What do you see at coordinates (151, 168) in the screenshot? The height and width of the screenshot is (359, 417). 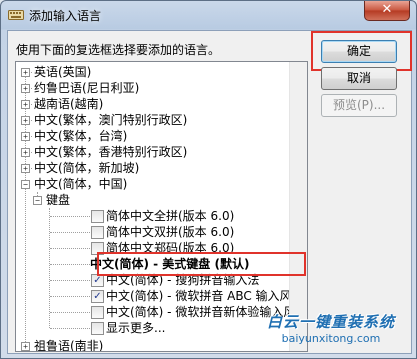 I see `tree-item-language: + 中文(简体，新加坡)` at bounding box center [151, 168].